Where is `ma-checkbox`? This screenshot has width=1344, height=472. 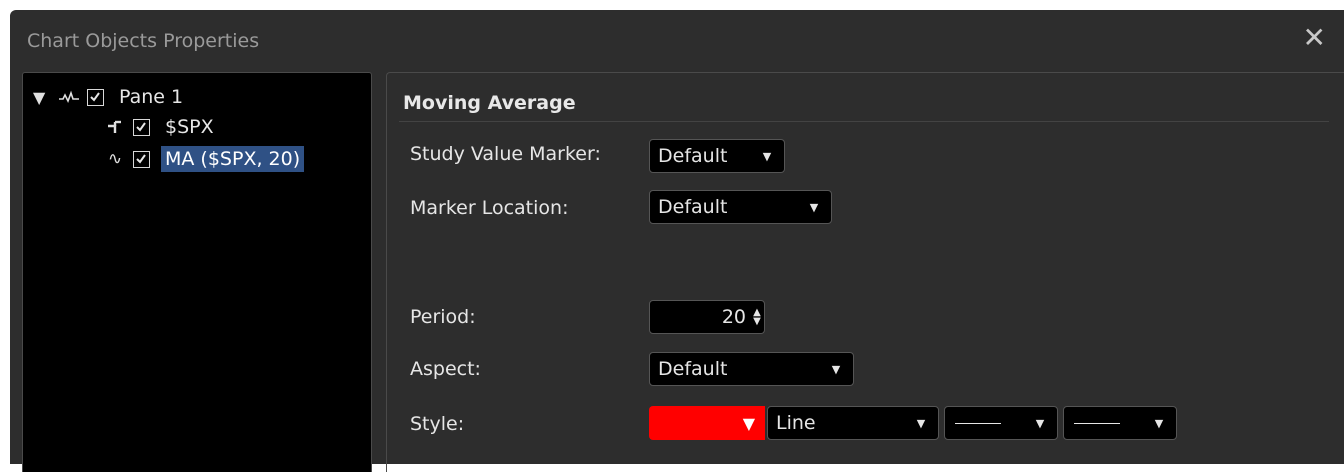
ma-checkbox is located at coordinates (141, 159).